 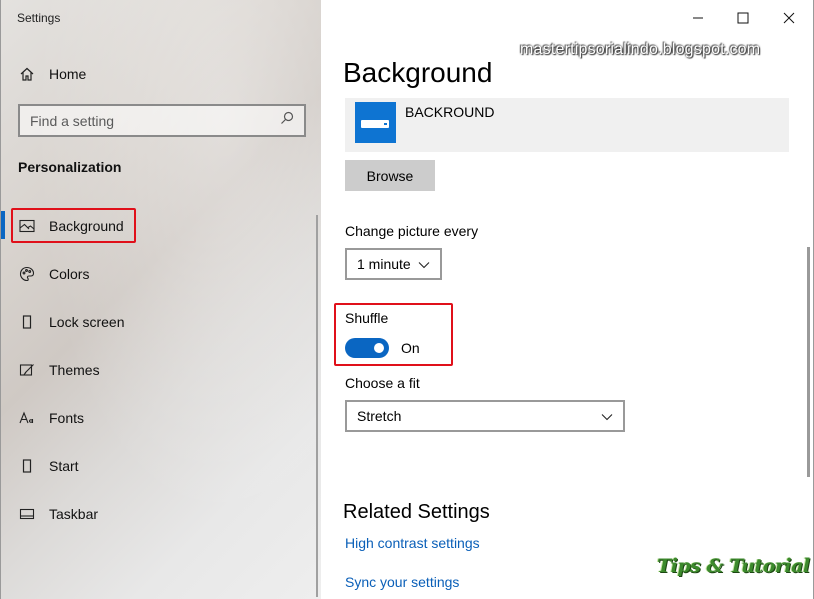 I want to click on background-thumbnail, so click(x=375, y=122).